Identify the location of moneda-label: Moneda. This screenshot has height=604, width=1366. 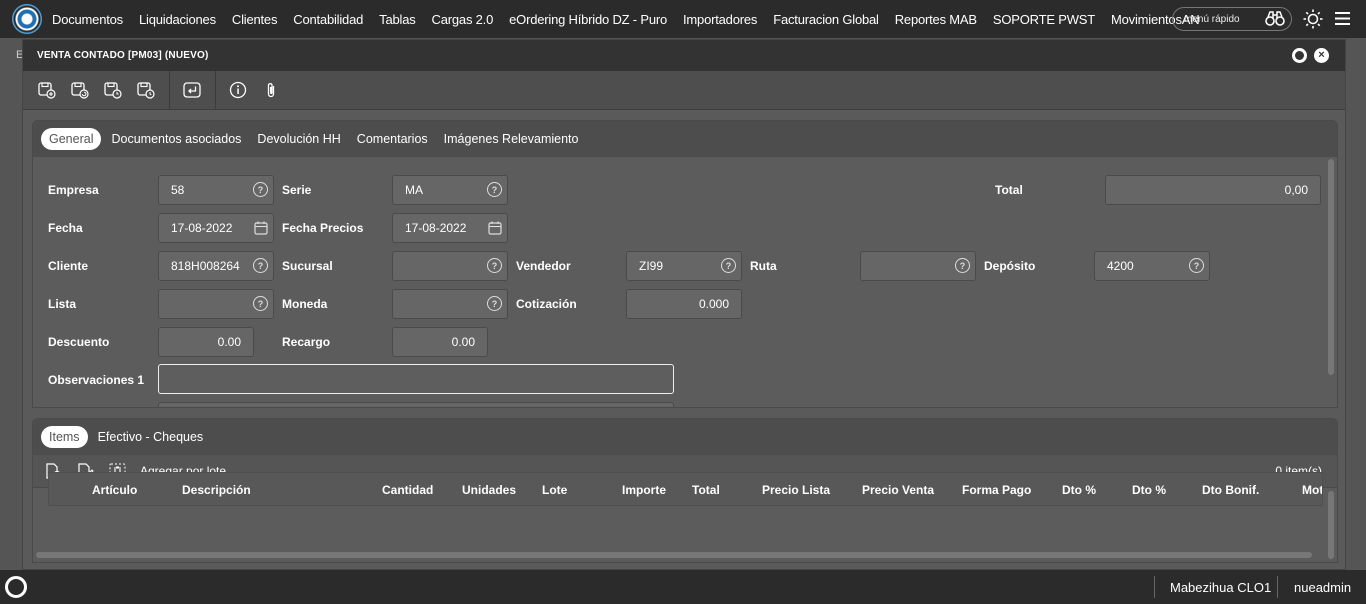
(305, 304).